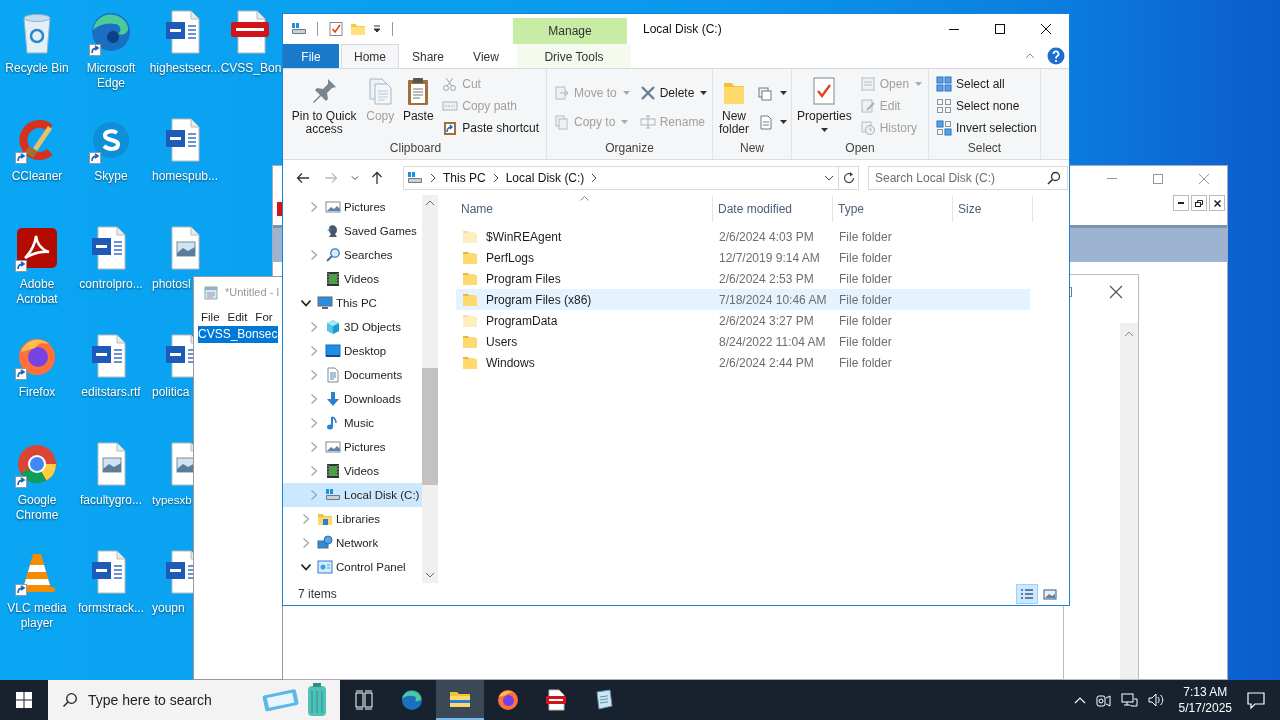  Describe the element at coordinates (743, 341) in the screenshot. I see `file-row: Users 8/24/2022 11:04 AM File folder` at that location.